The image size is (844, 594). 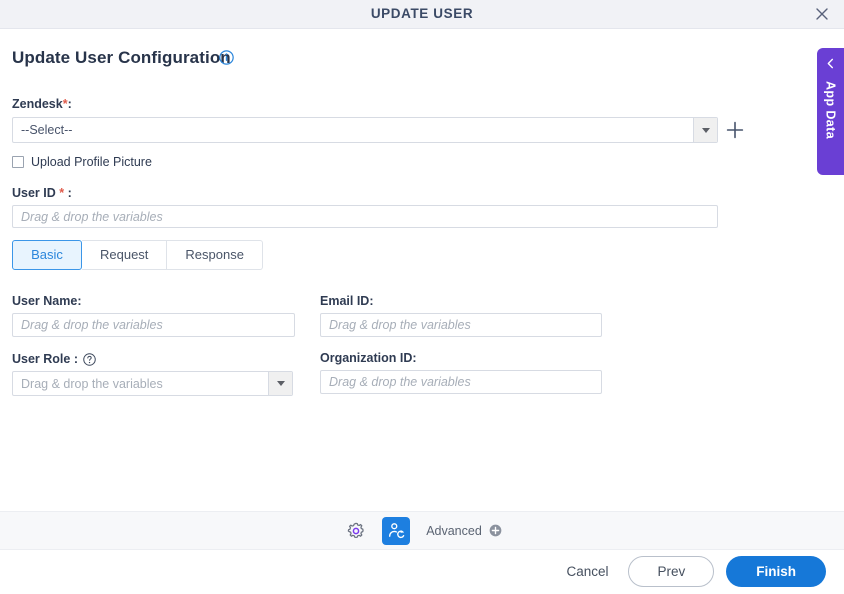 What do you see at coordinates (396, 530) in the screenshot?
I see `user-update-icon` at bounding box center [396, 530].